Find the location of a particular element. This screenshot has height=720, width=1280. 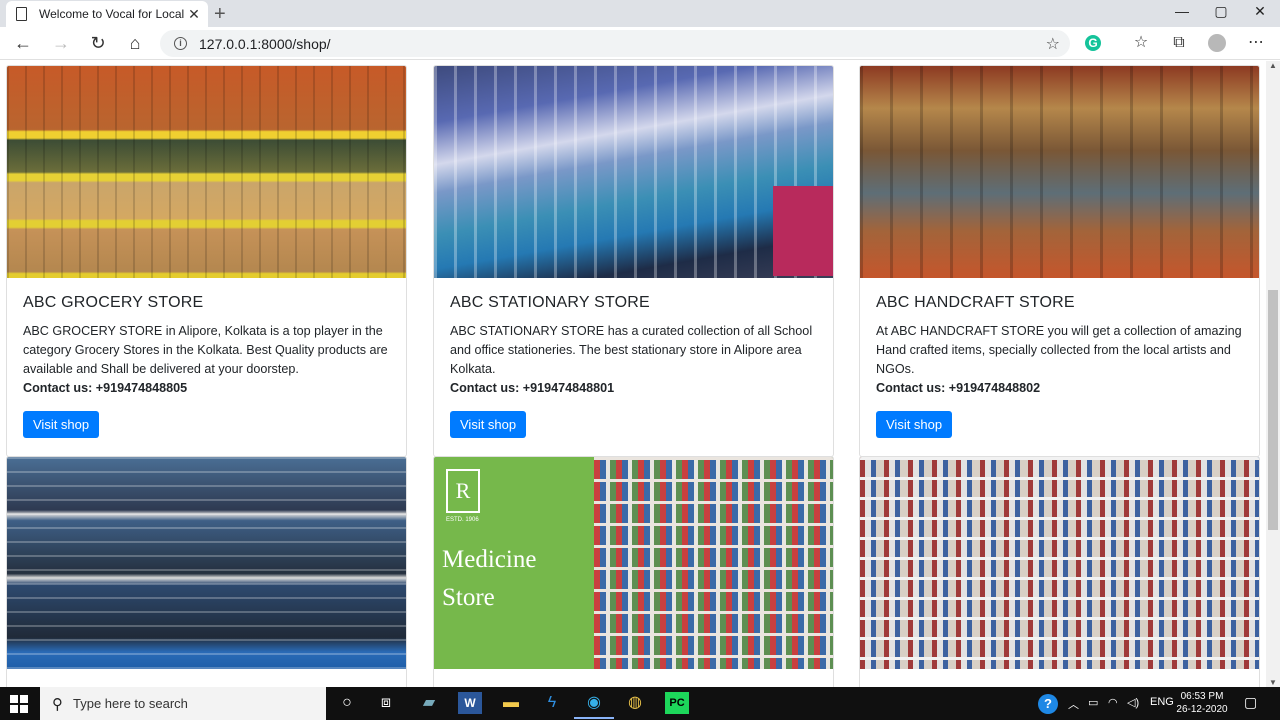

address-toolbar: ← → ↻ ⌂ i 127.0.0.1:8000/shop/ ☆ G ☆ ⧉ ⋯ is located at coordinates (640, 43).